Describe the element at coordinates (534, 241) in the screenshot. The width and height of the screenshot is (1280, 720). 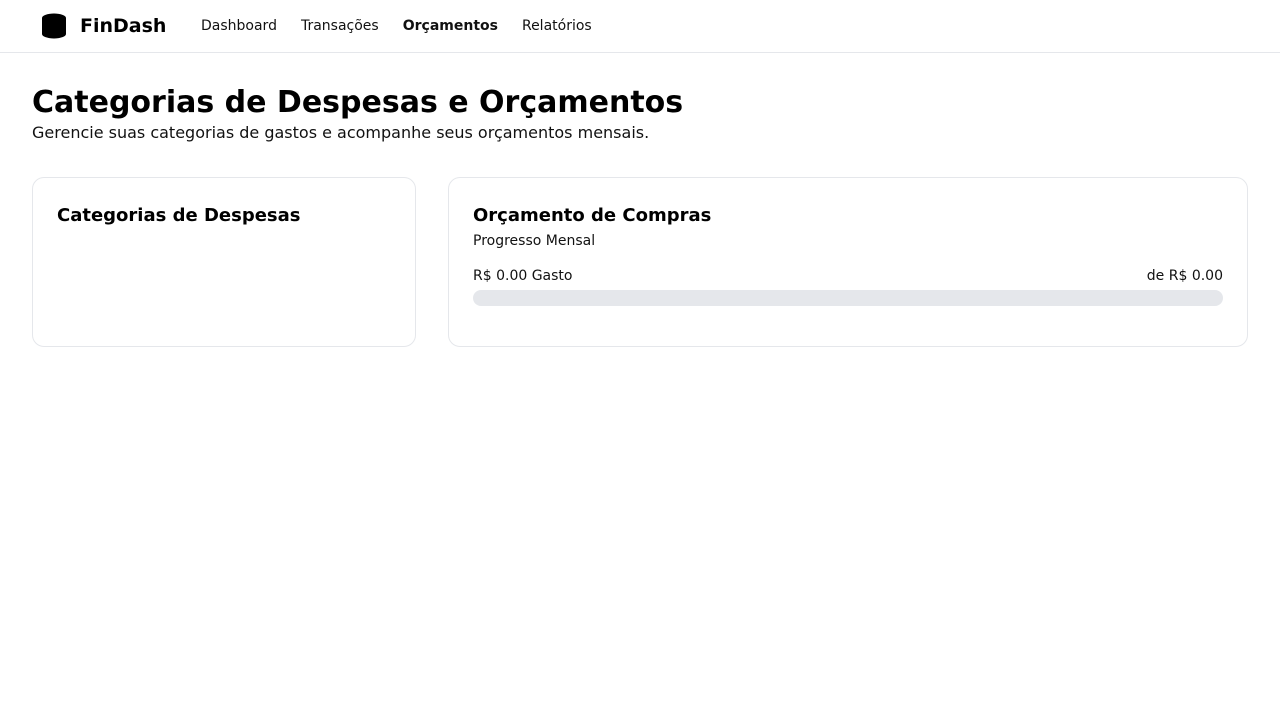
I see `budget-card-subtitle: Progresso Mensal` at that location.